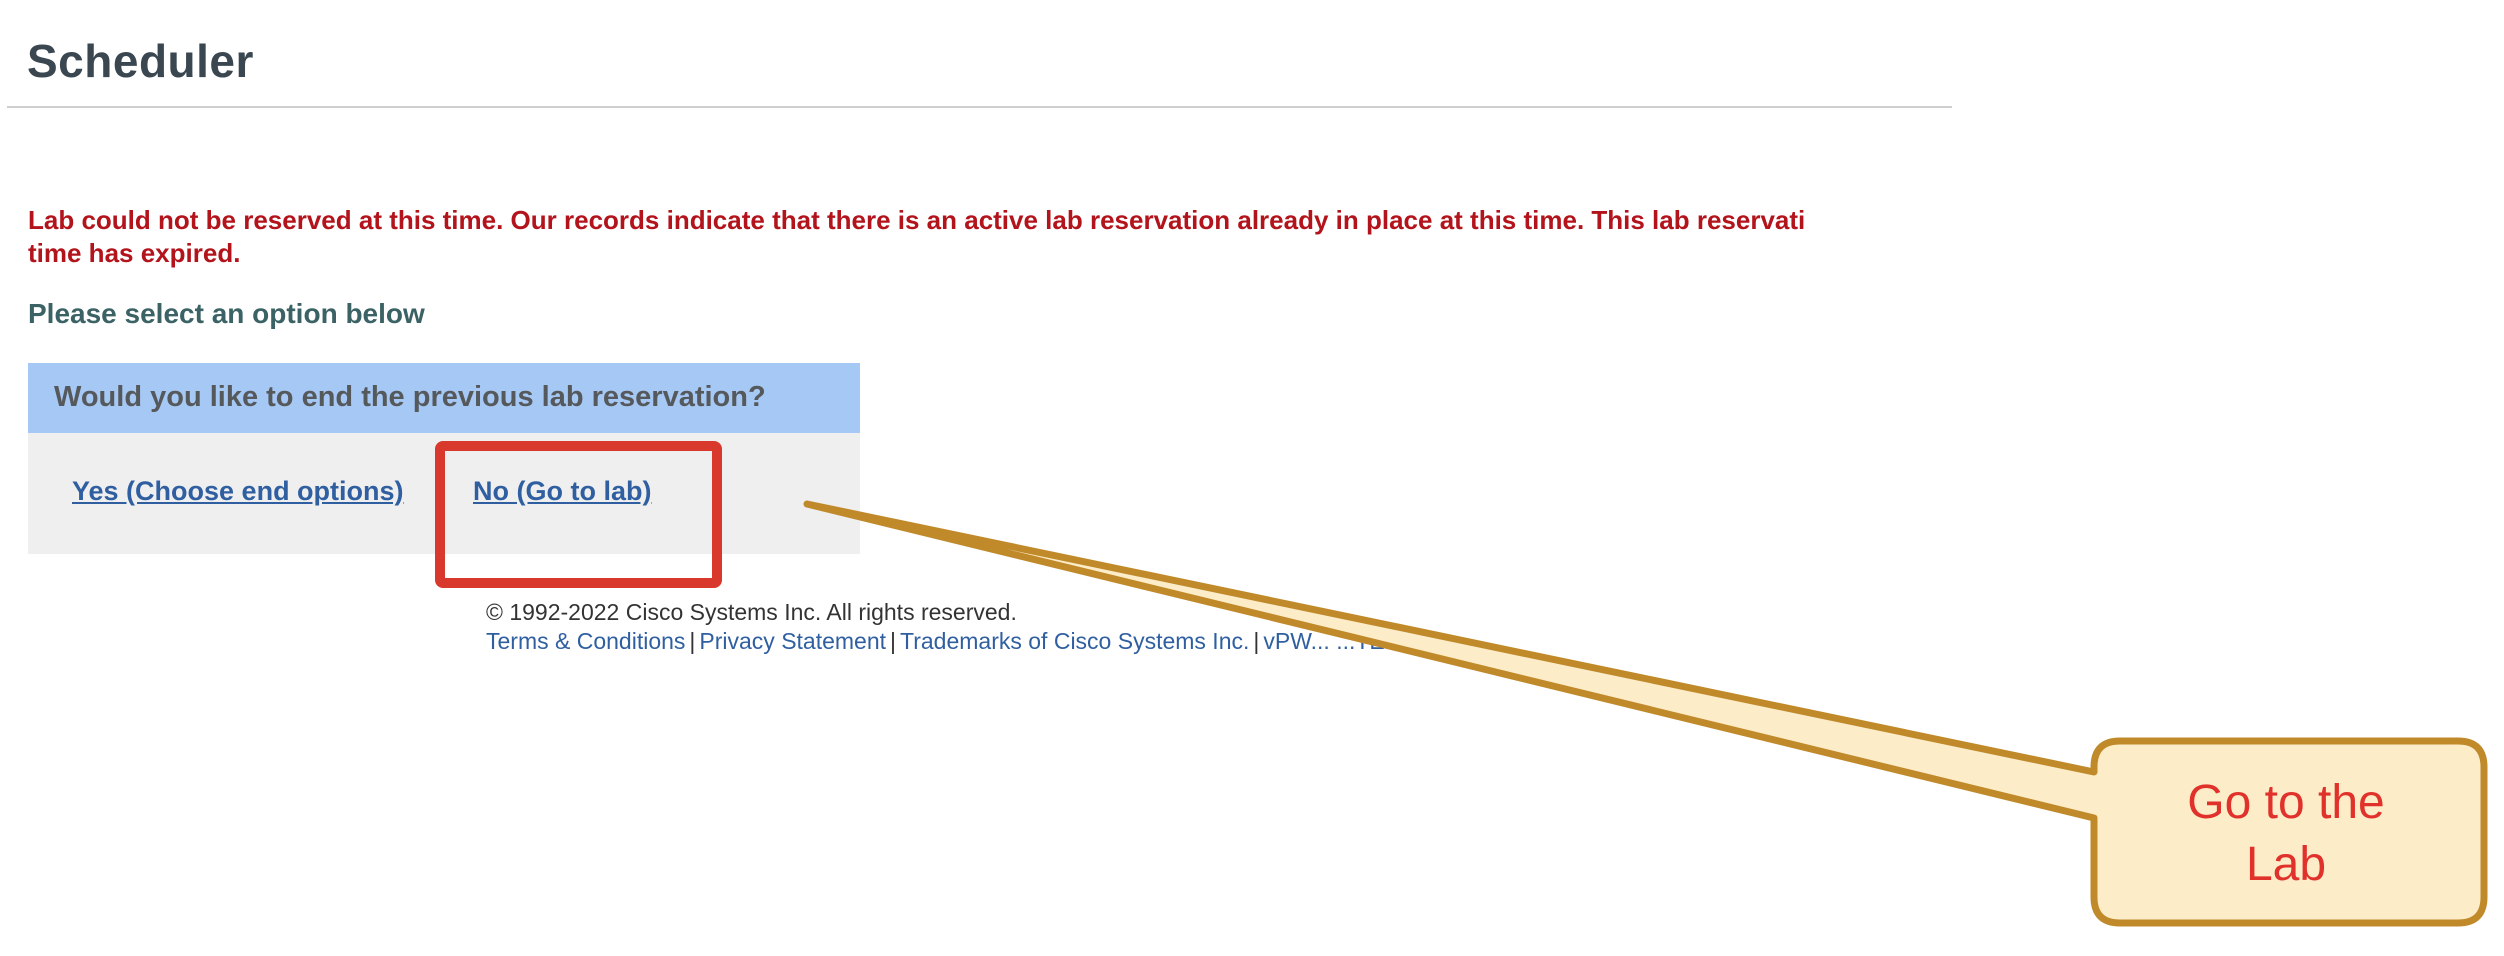 The image size is (2504, 956). I want to click on callout-label-line-1: Go to the, so click(2286, 802).